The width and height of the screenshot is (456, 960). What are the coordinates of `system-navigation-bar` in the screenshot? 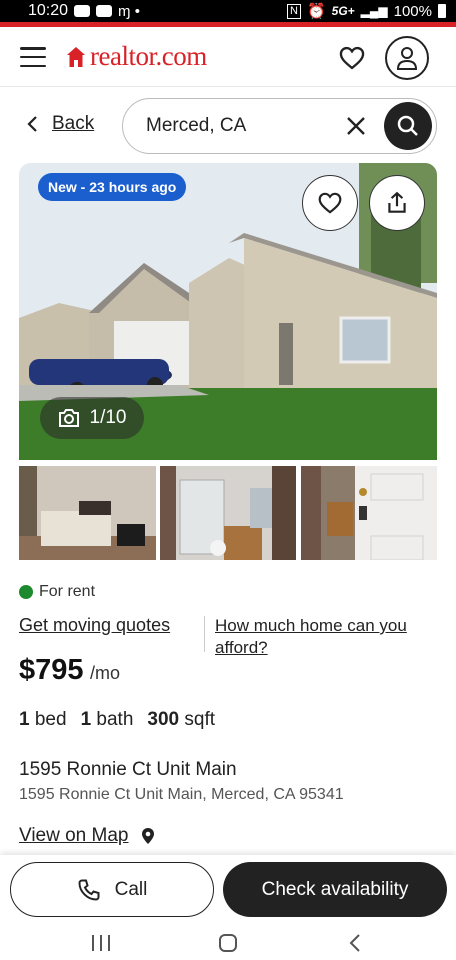 It's located at (228, 941).